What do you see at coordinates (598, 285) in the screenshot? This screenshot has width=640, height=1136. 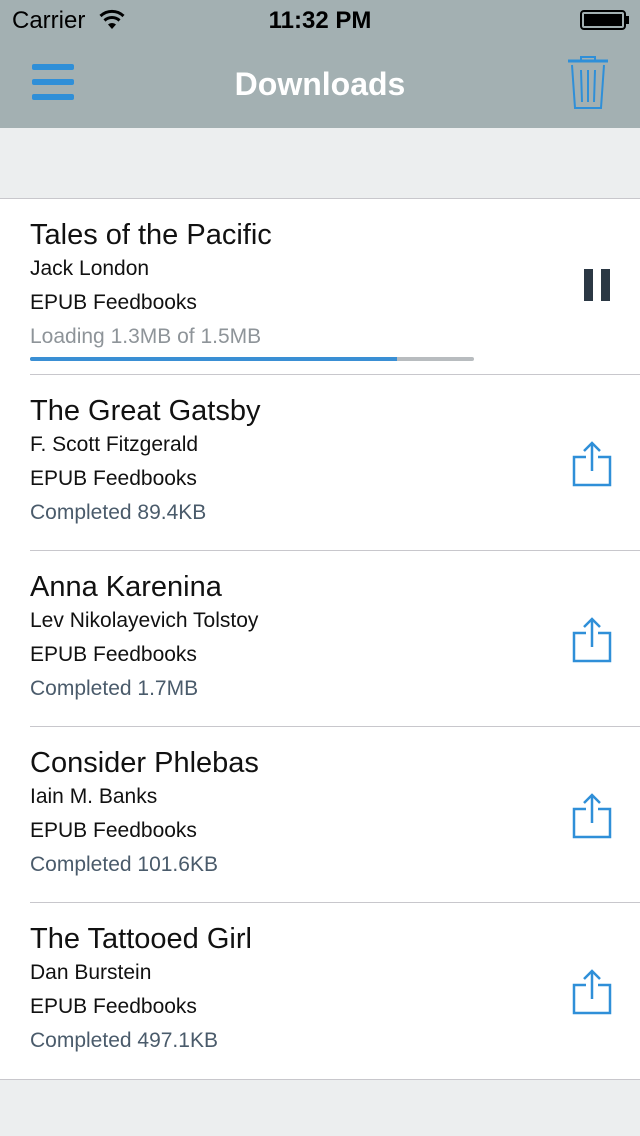 I see `pause-icon` at bounding box center [598, 285].